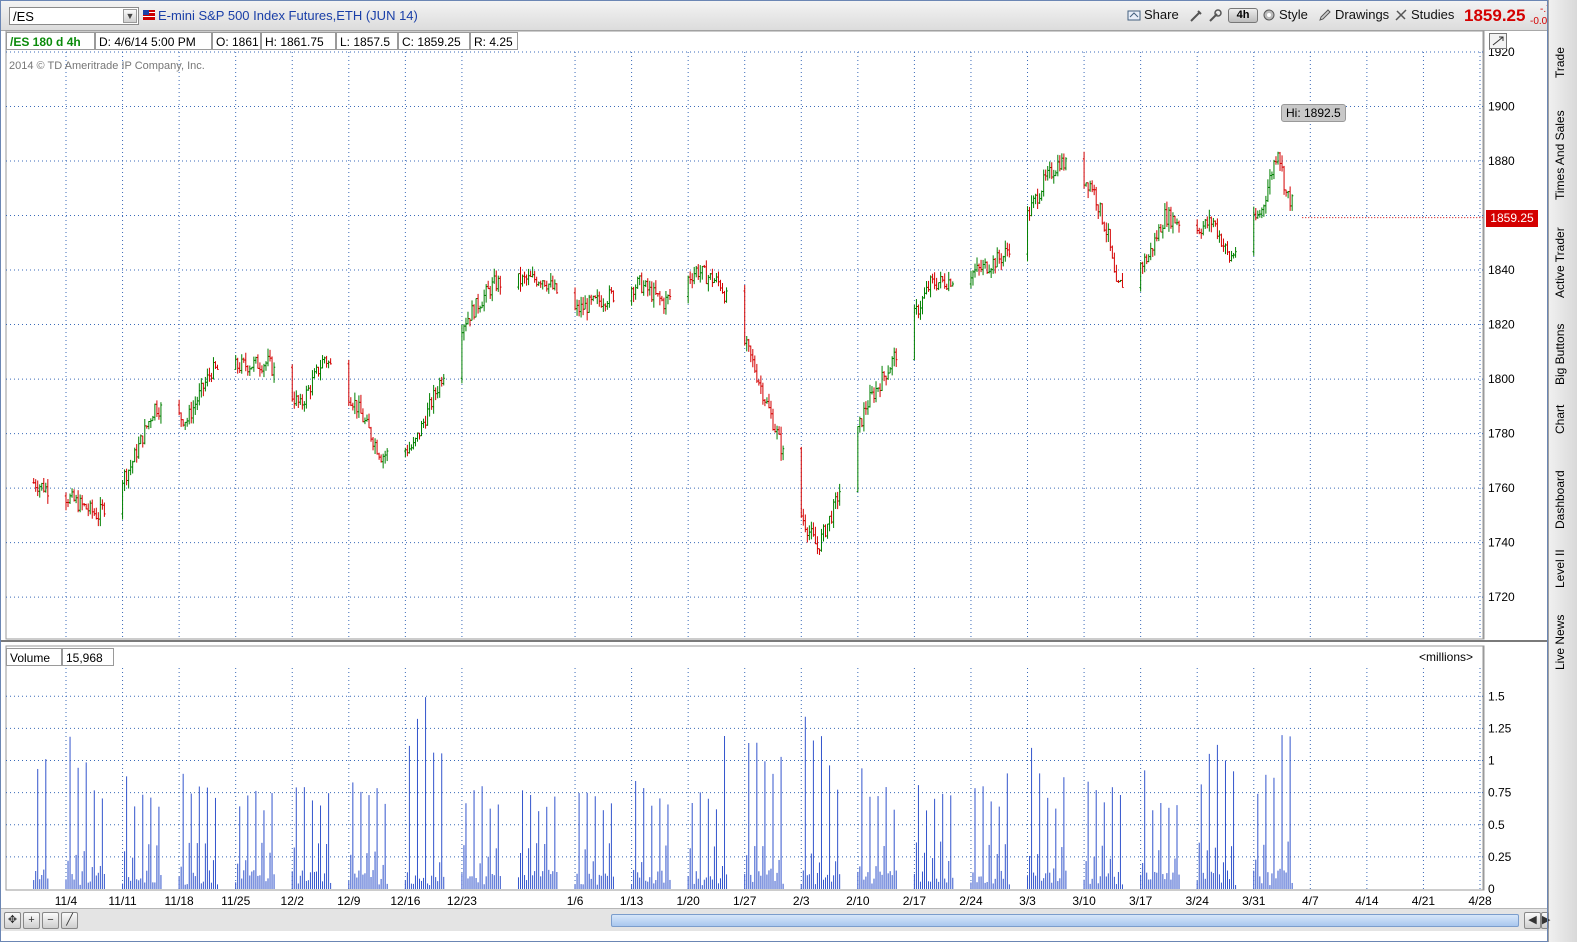  What do you see at coordinates (1313, 113) in the screenshot?
I see `high-label: Hi: 1892.5` at bounding box center [1313, 113].